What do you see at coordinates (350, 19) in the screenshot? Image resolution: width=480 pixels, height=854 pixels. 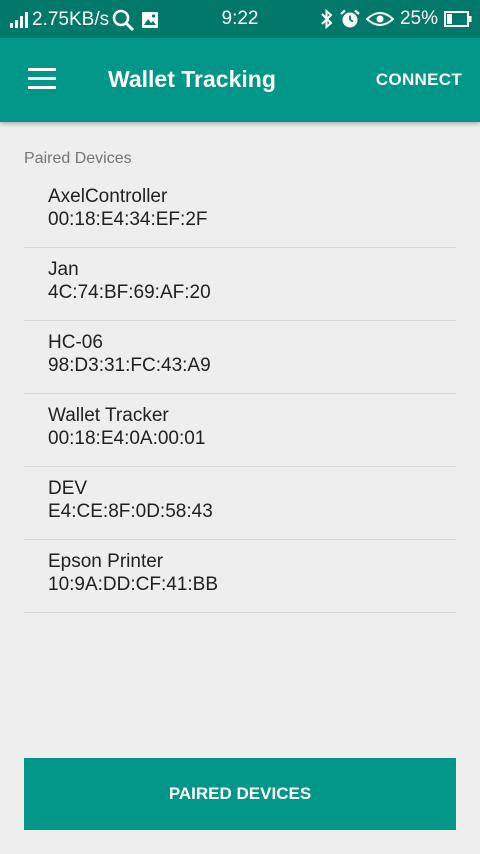 I see `alarm-icon` at bounding box center [350, 19].